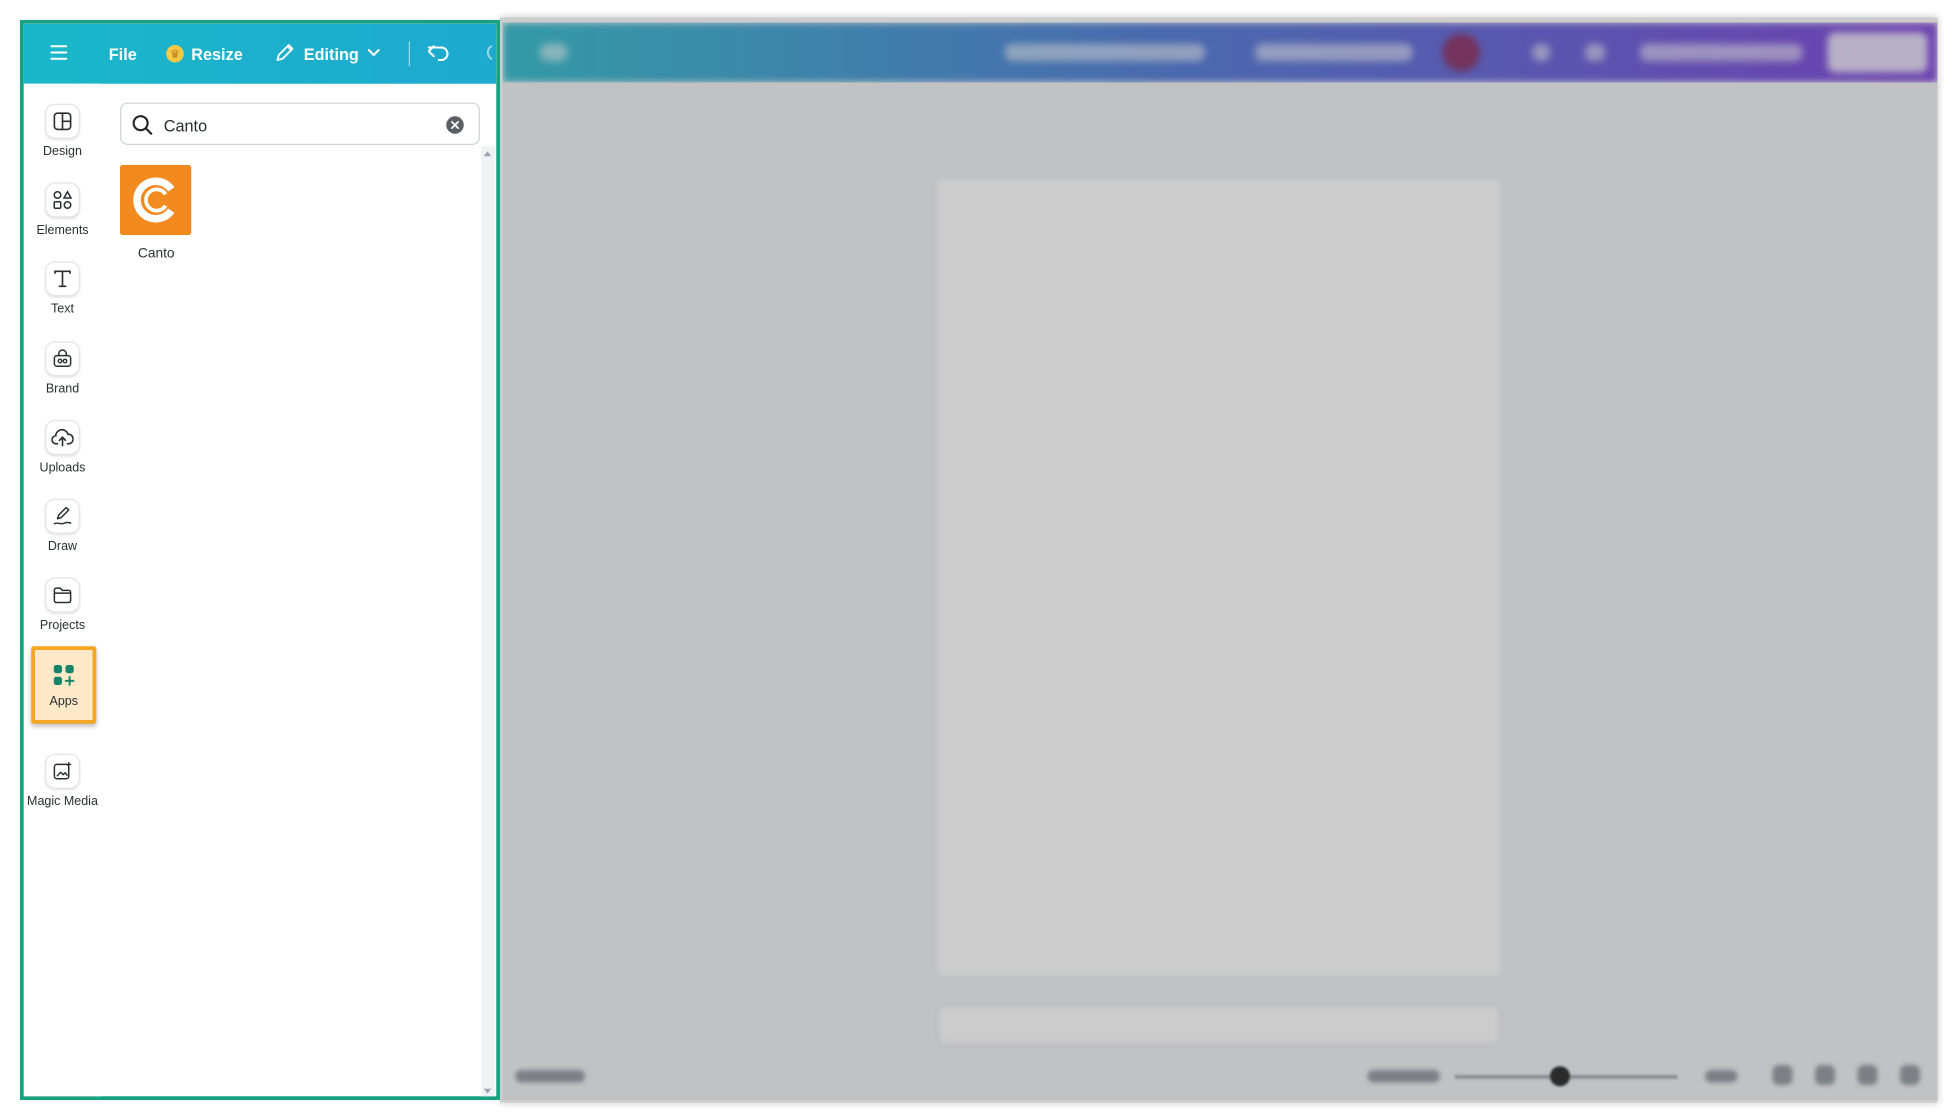 This screenshot has height=1120, width=1960. Describe the element at coordinates (260, 53) in the screenshot. I see `top-toolbar: File ♛ Resize Editing` at that location.